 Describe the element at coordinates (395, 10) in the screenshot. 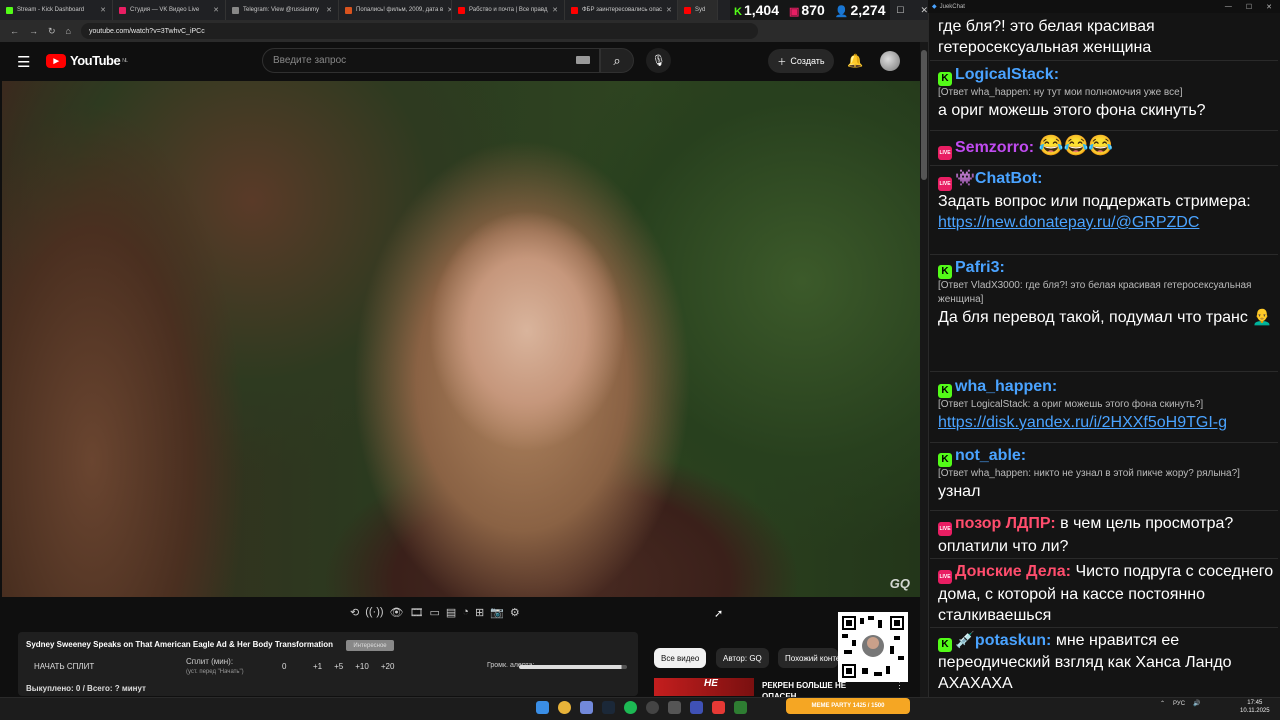

I see `browser-tab: Попались! фильм, 2009, дата в✕` at that location.